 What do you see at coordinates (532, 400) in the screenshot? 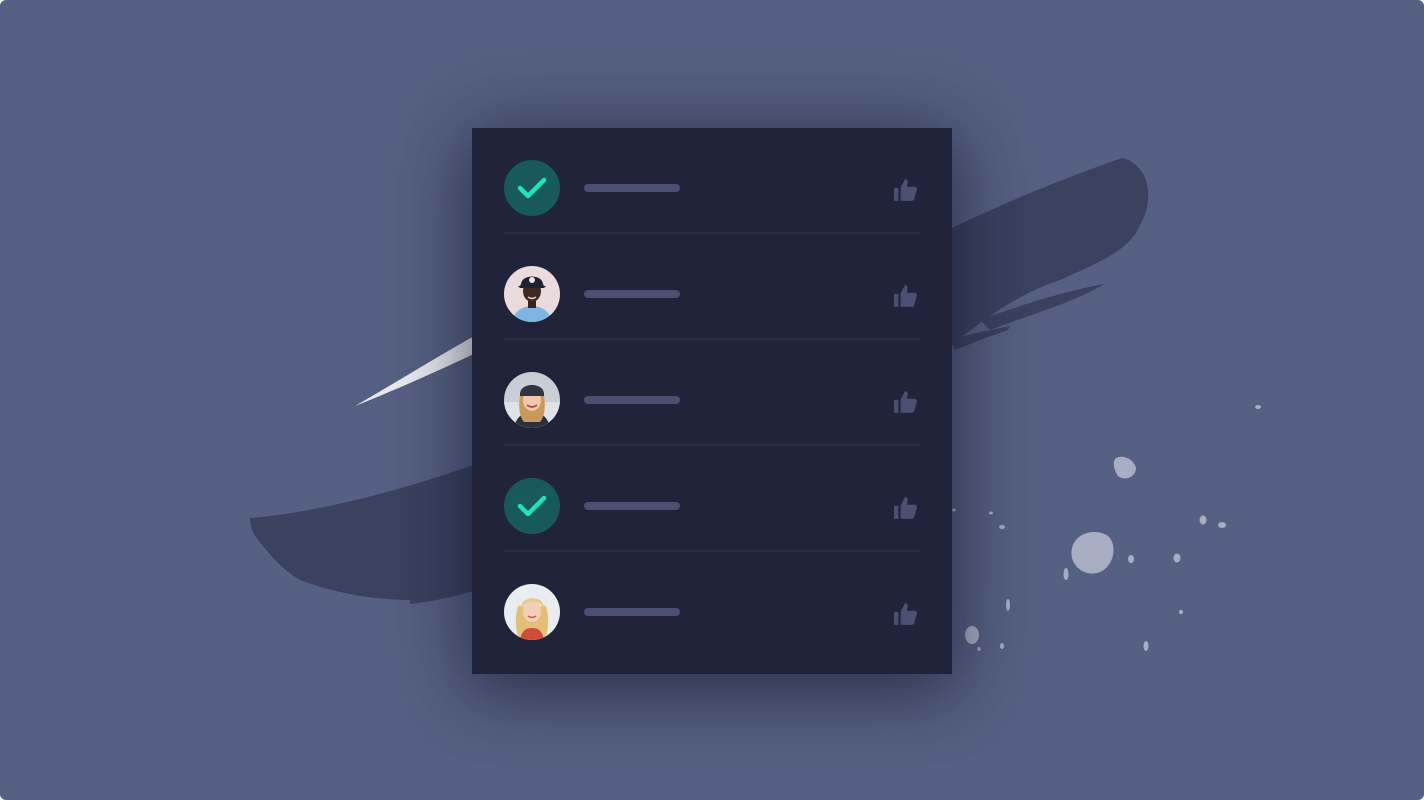
I see `avatar-woman-beanie` at bounding box center [532, 400].